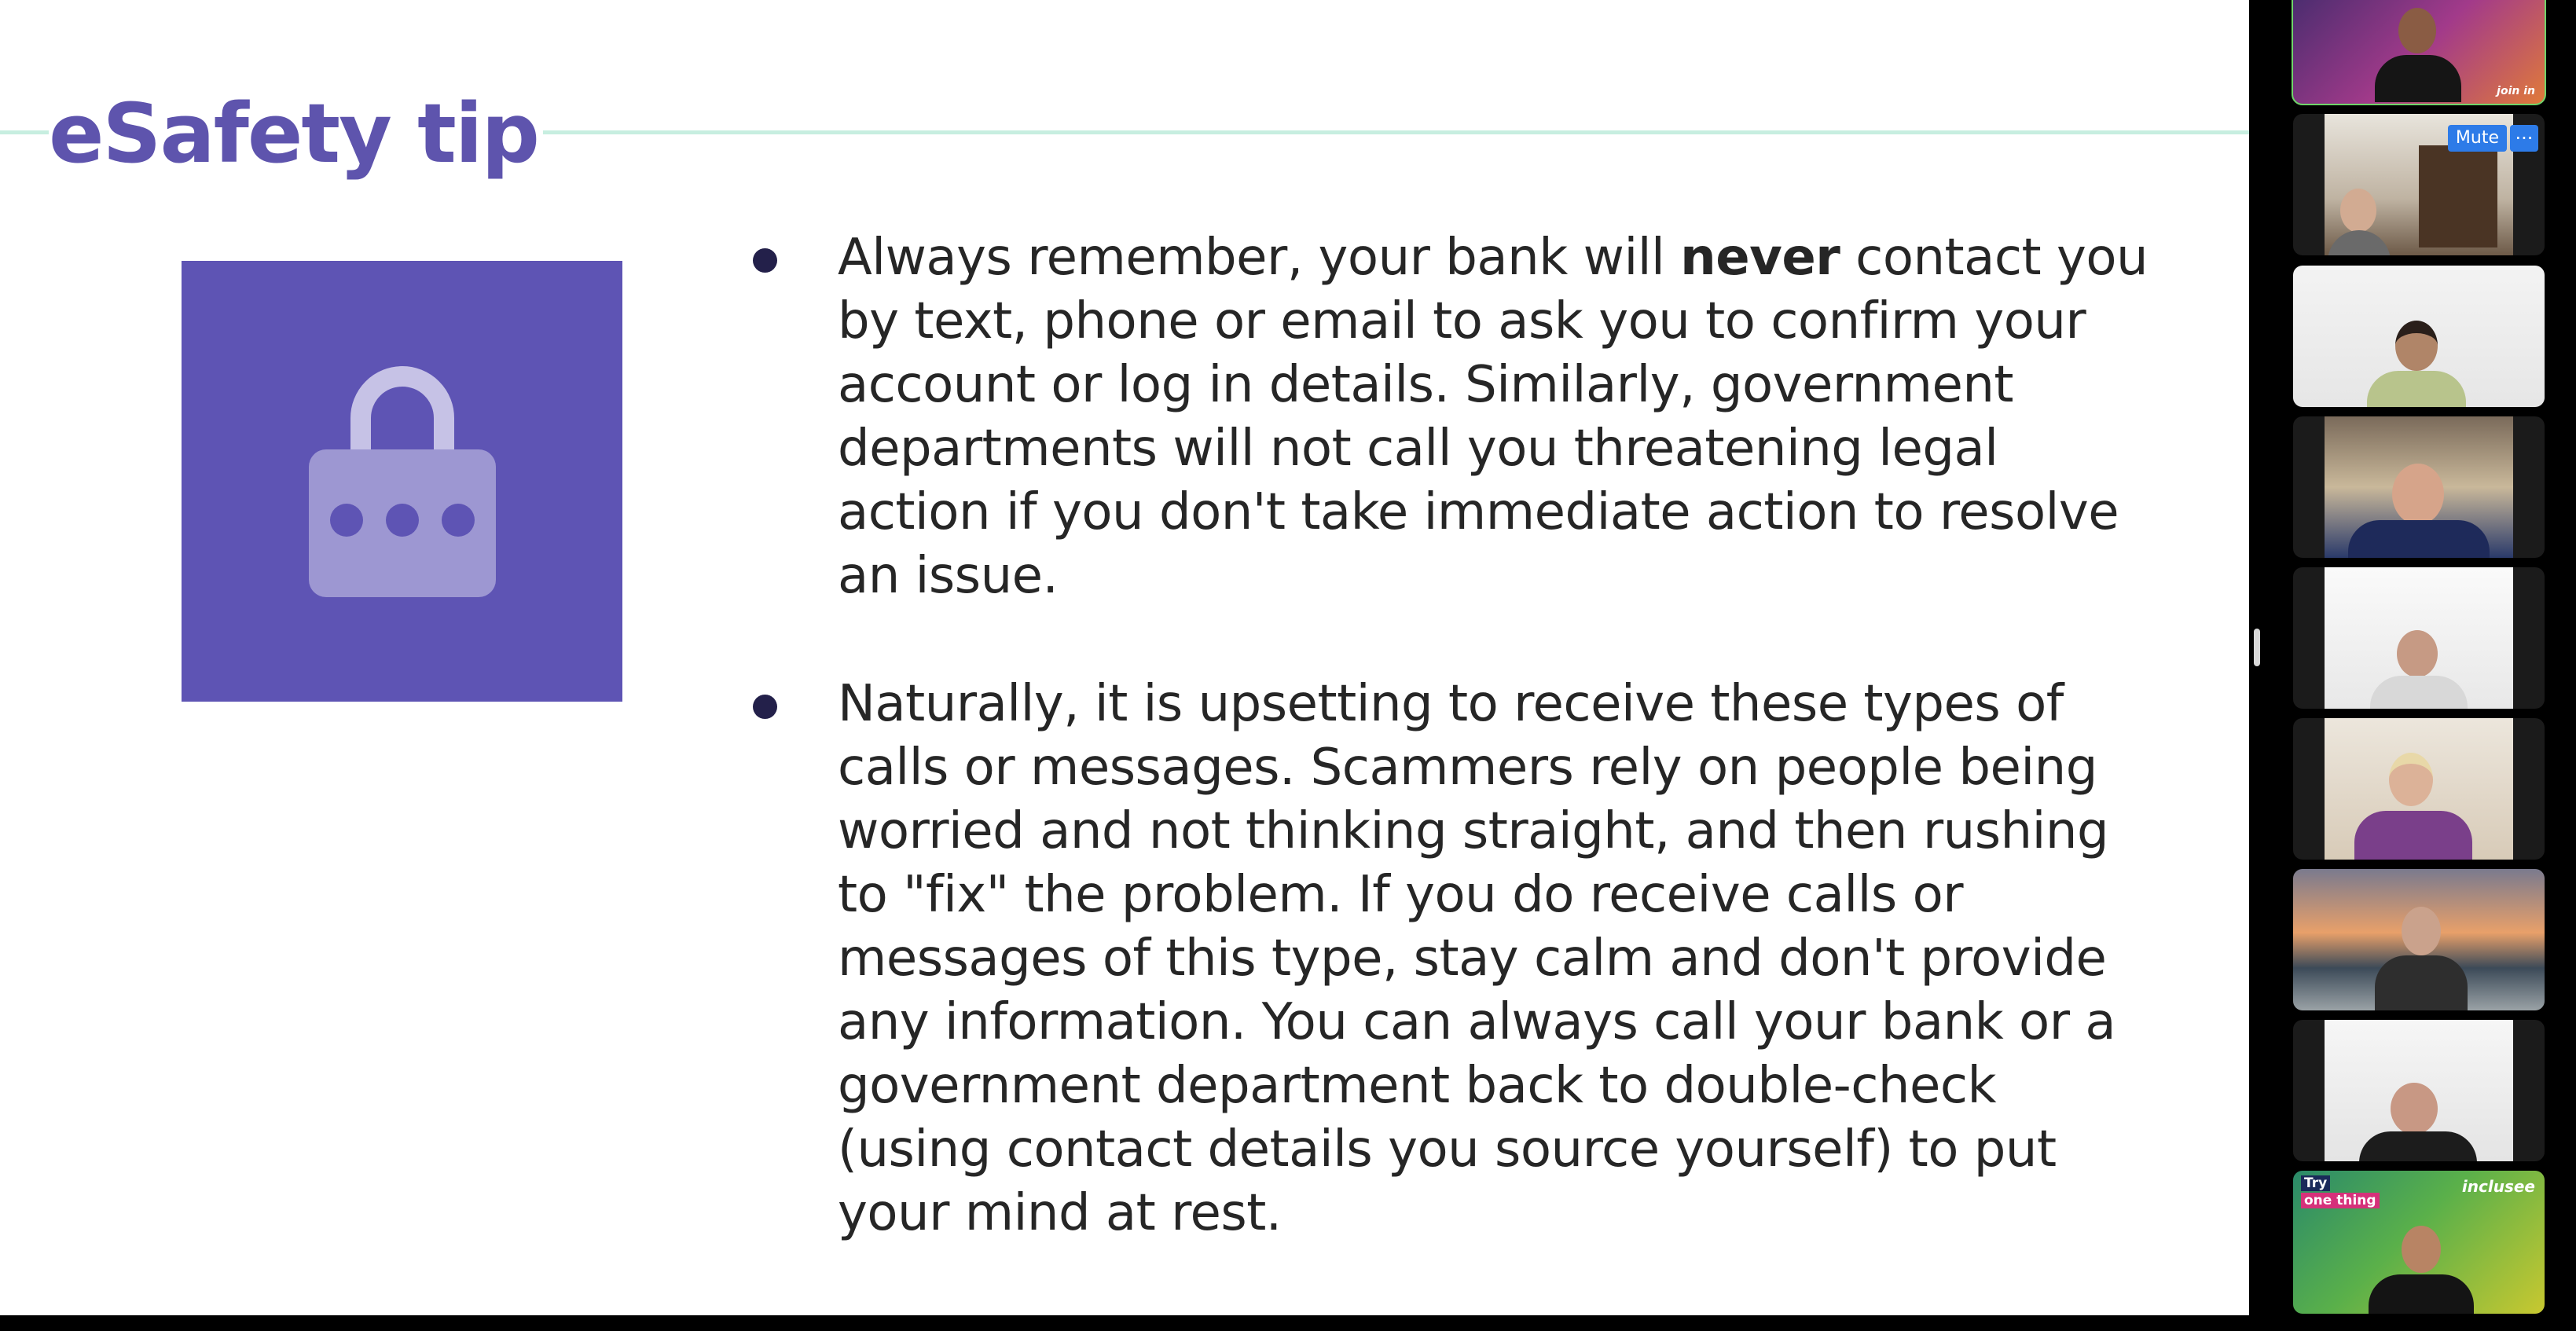  I want to click on mute-button: Mute, so click(2477, 138).